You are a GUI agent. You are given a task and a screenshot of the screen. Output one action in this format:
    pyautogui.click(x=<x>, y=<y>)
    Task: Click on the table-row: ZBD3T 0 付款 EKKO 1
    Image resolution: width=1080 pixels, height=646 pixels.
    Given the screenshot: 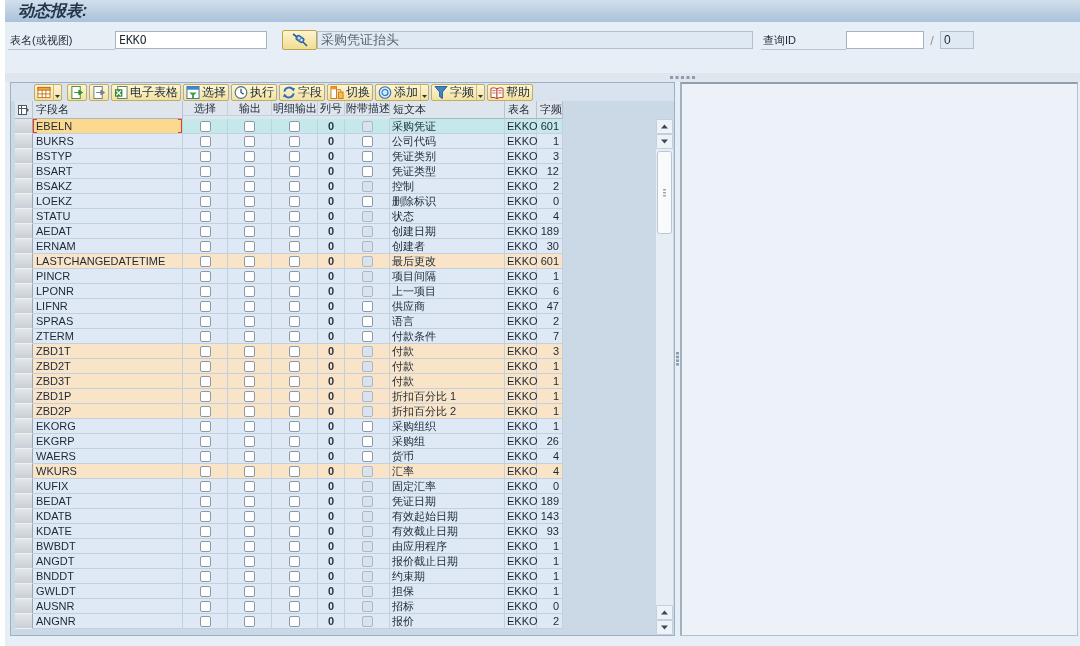 What is the action you would take?
    pyautogui.click(x=289, y=381)
    